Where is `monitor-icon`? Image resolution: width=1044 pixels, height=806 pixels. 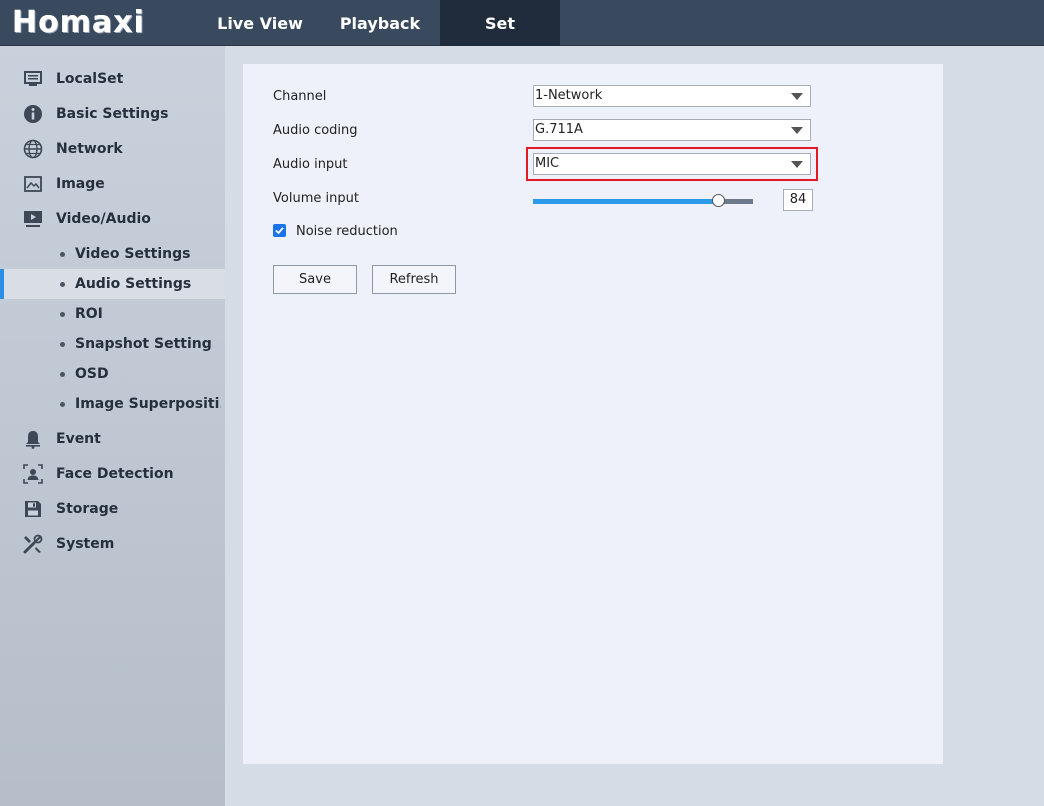 monitor-icon is located at coordinates (33, 79).